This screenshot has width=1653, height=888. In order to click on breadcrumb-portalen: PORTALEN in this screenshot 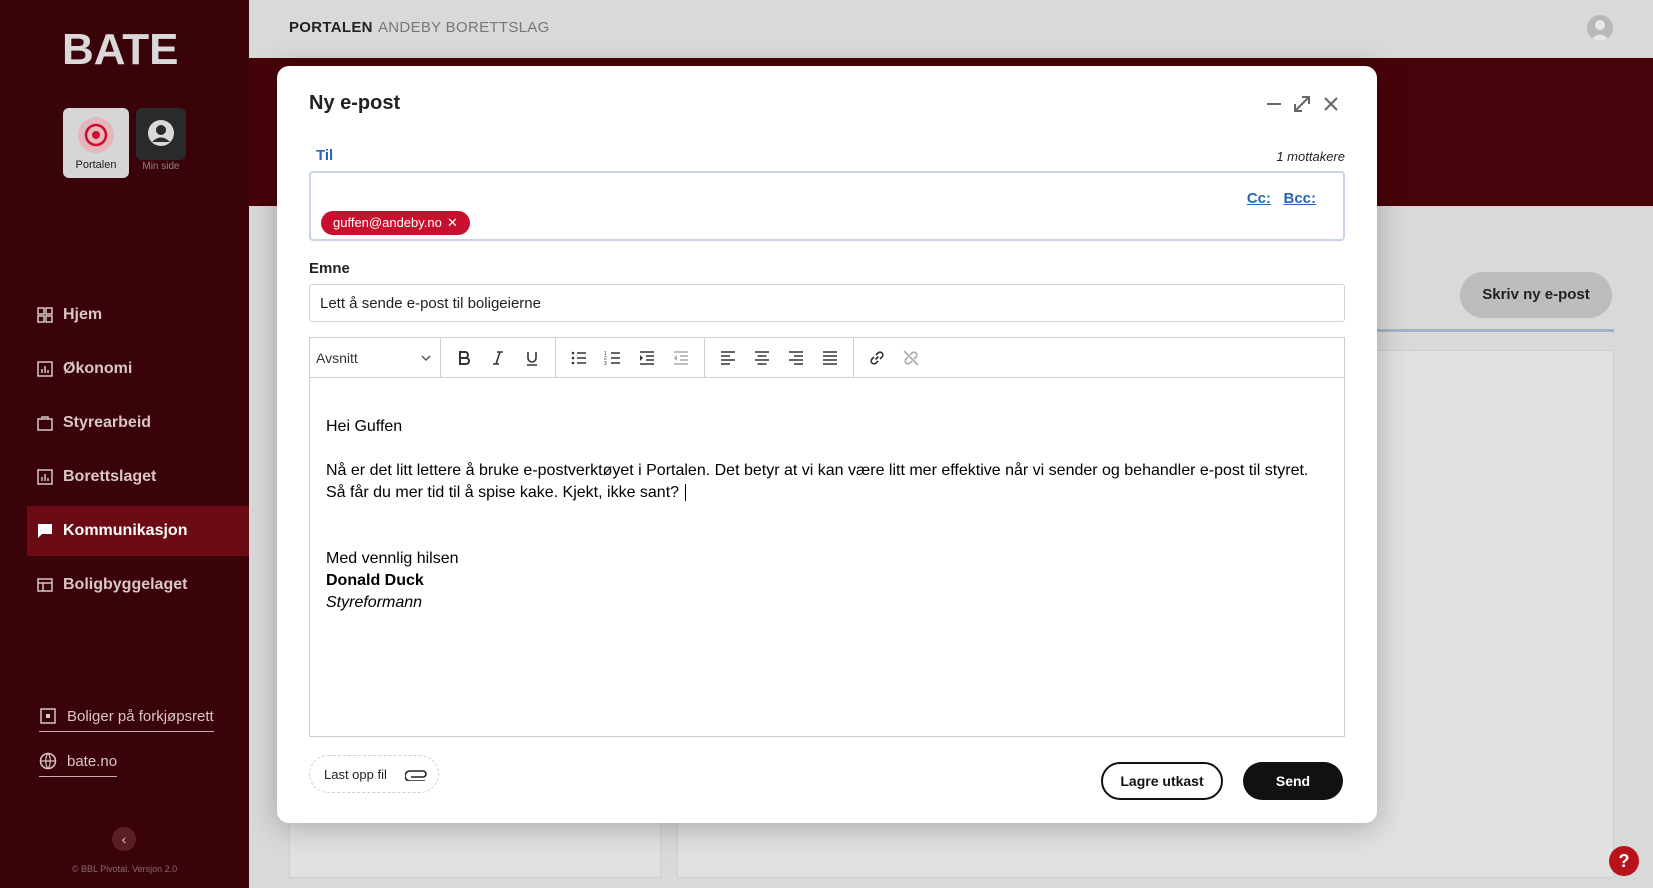, I will do `click(331, 27)`.